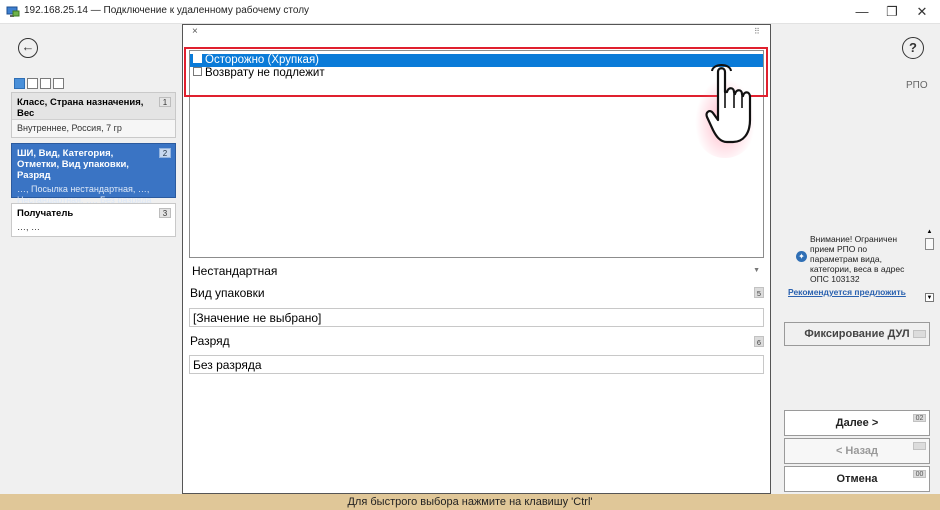  I want to click on step-number: 2, so click(165, 153).